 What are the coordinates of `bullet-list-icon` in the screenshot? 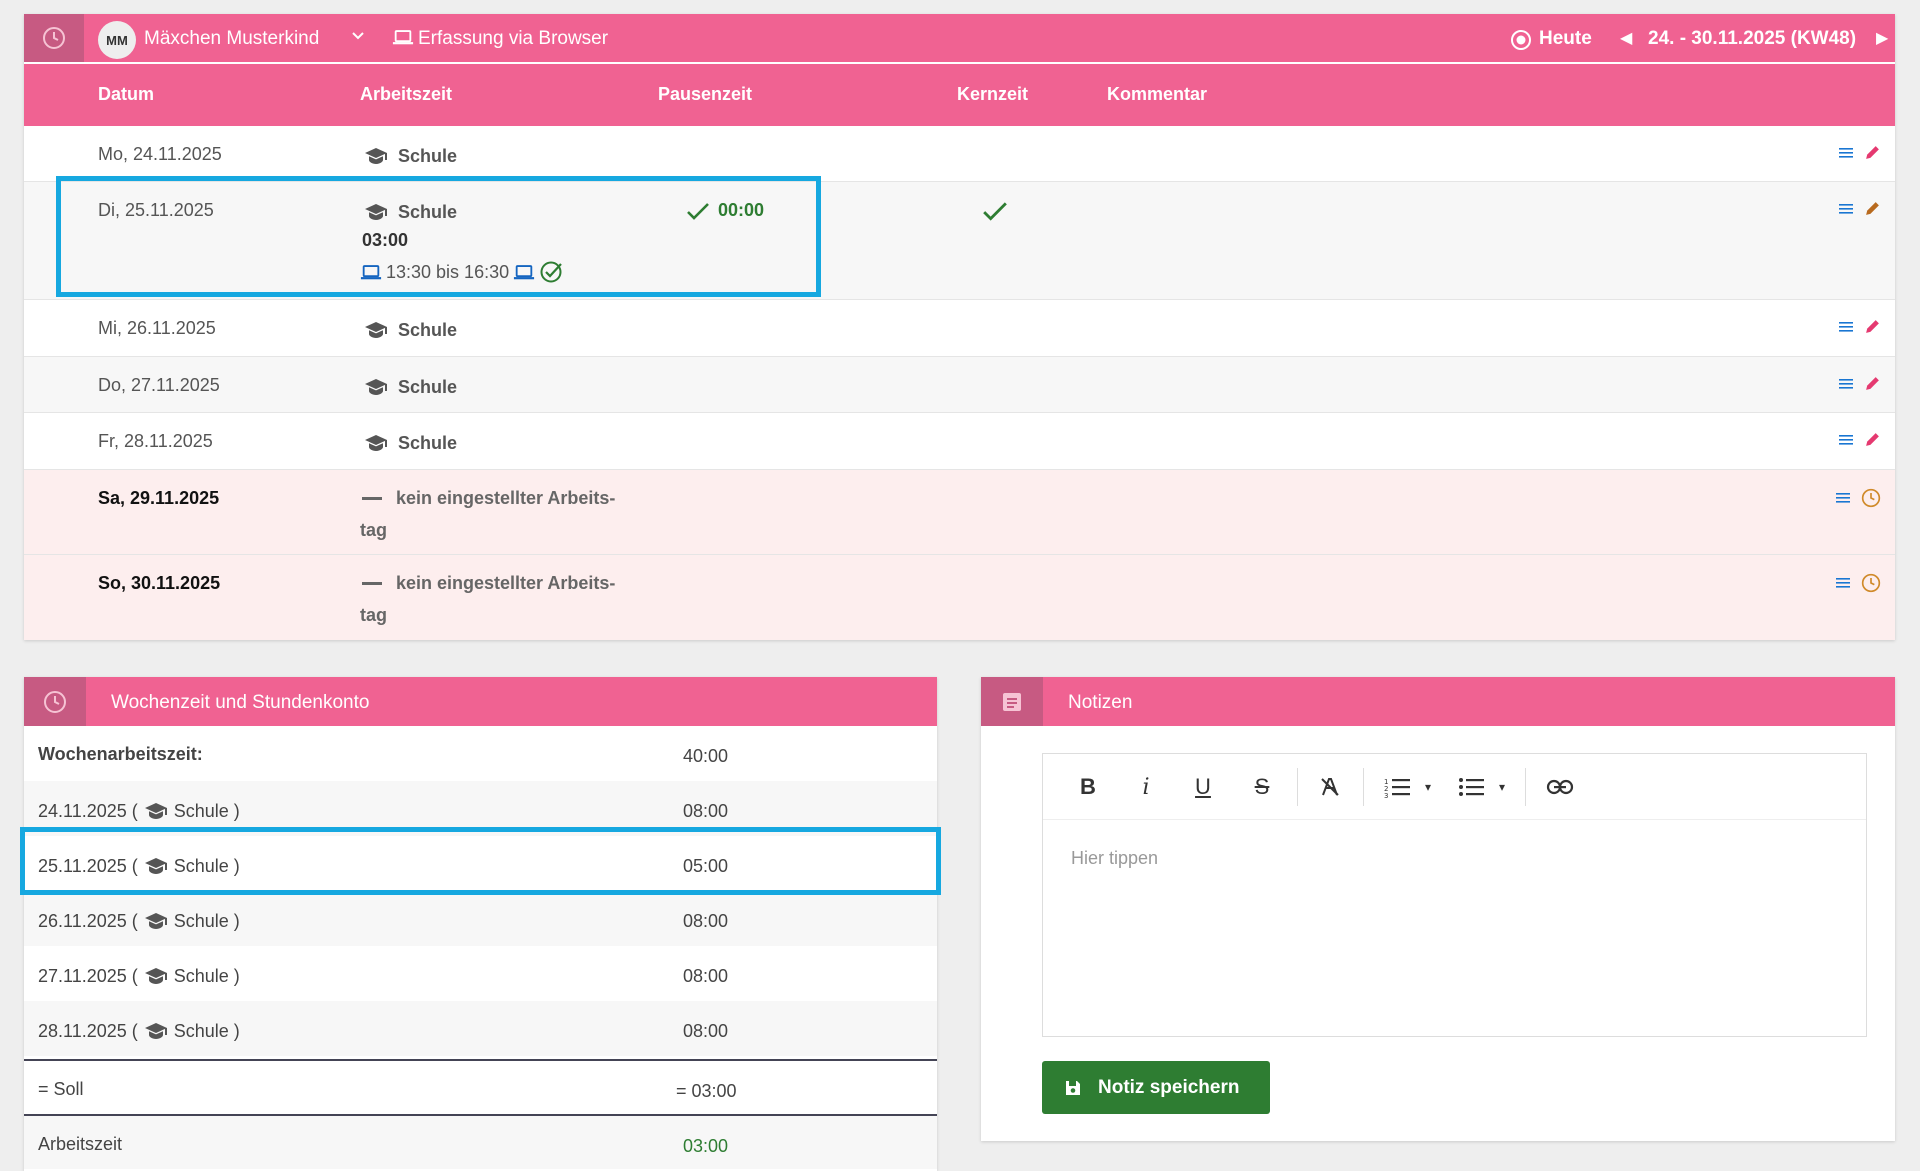 It's located at (1472, 787).